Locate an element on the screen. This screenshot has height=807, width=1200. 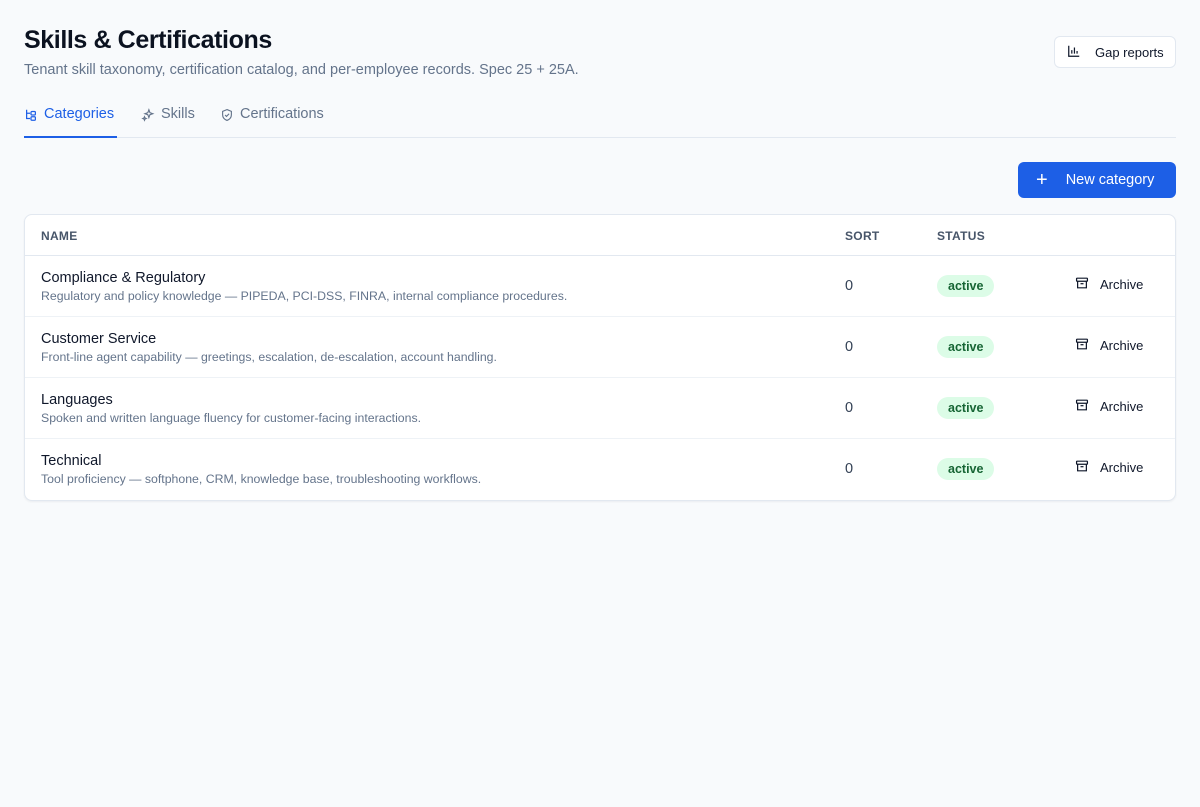
hierarchy-icon is located at coordinates (31, 116).